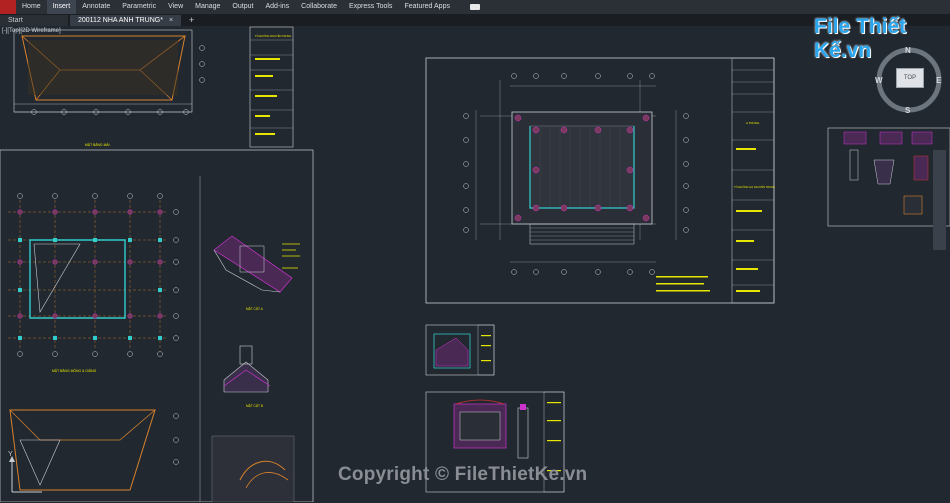  Describe the element at coordinates (427, 7) in the screenshot. I see `ribbon-tab-featured-apps: Featured Apps` at that location.